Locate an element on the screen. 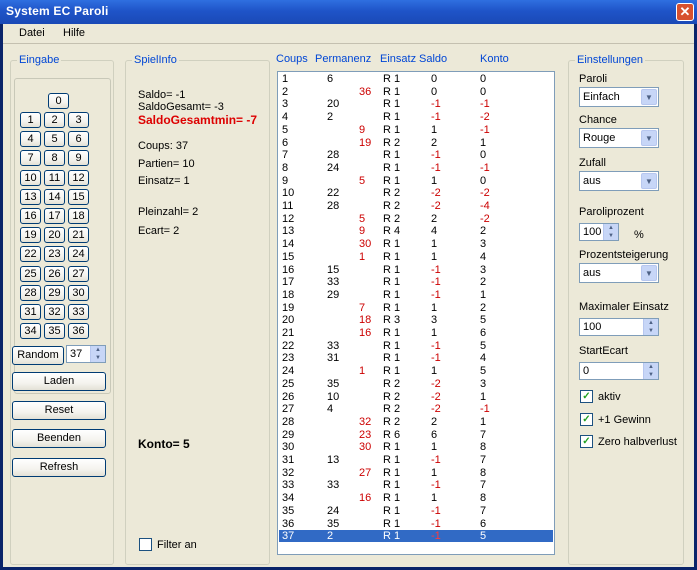 This screenshot has width=697, height=570. number-button-33: 33 is located at coordinates (78, 312).